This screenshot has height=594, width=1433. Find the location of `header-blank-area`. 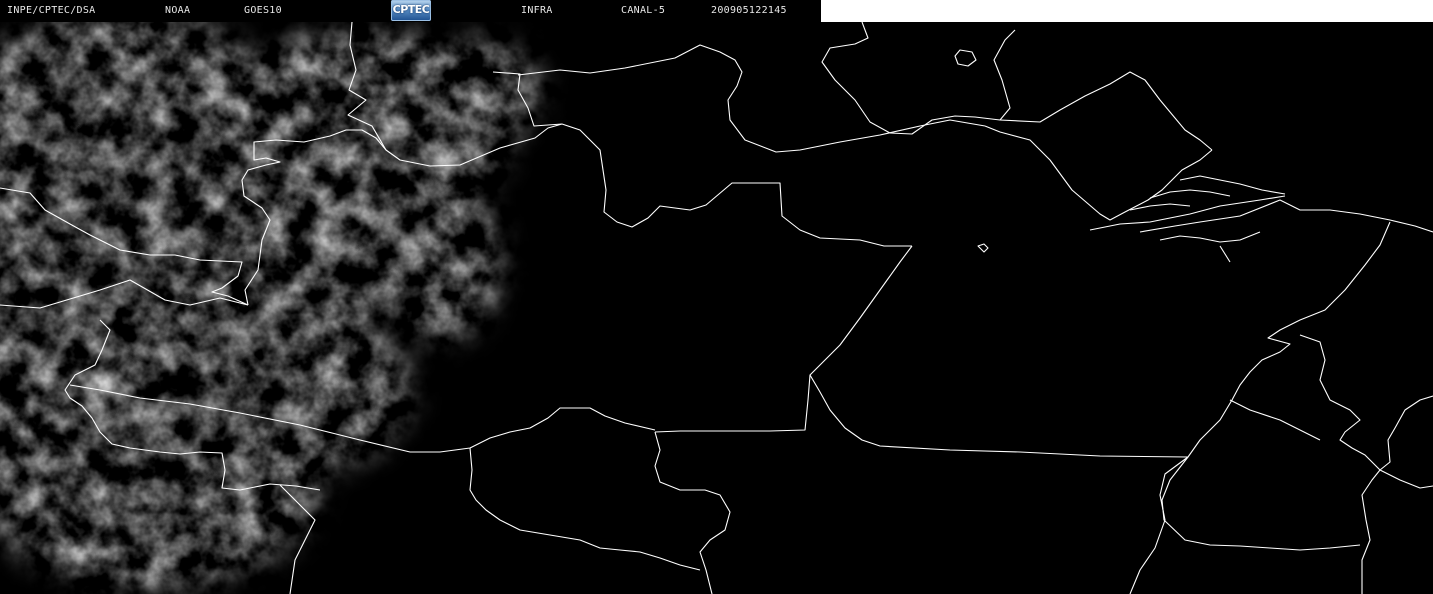

header-blank-area is located at coordinates (1127, 11).